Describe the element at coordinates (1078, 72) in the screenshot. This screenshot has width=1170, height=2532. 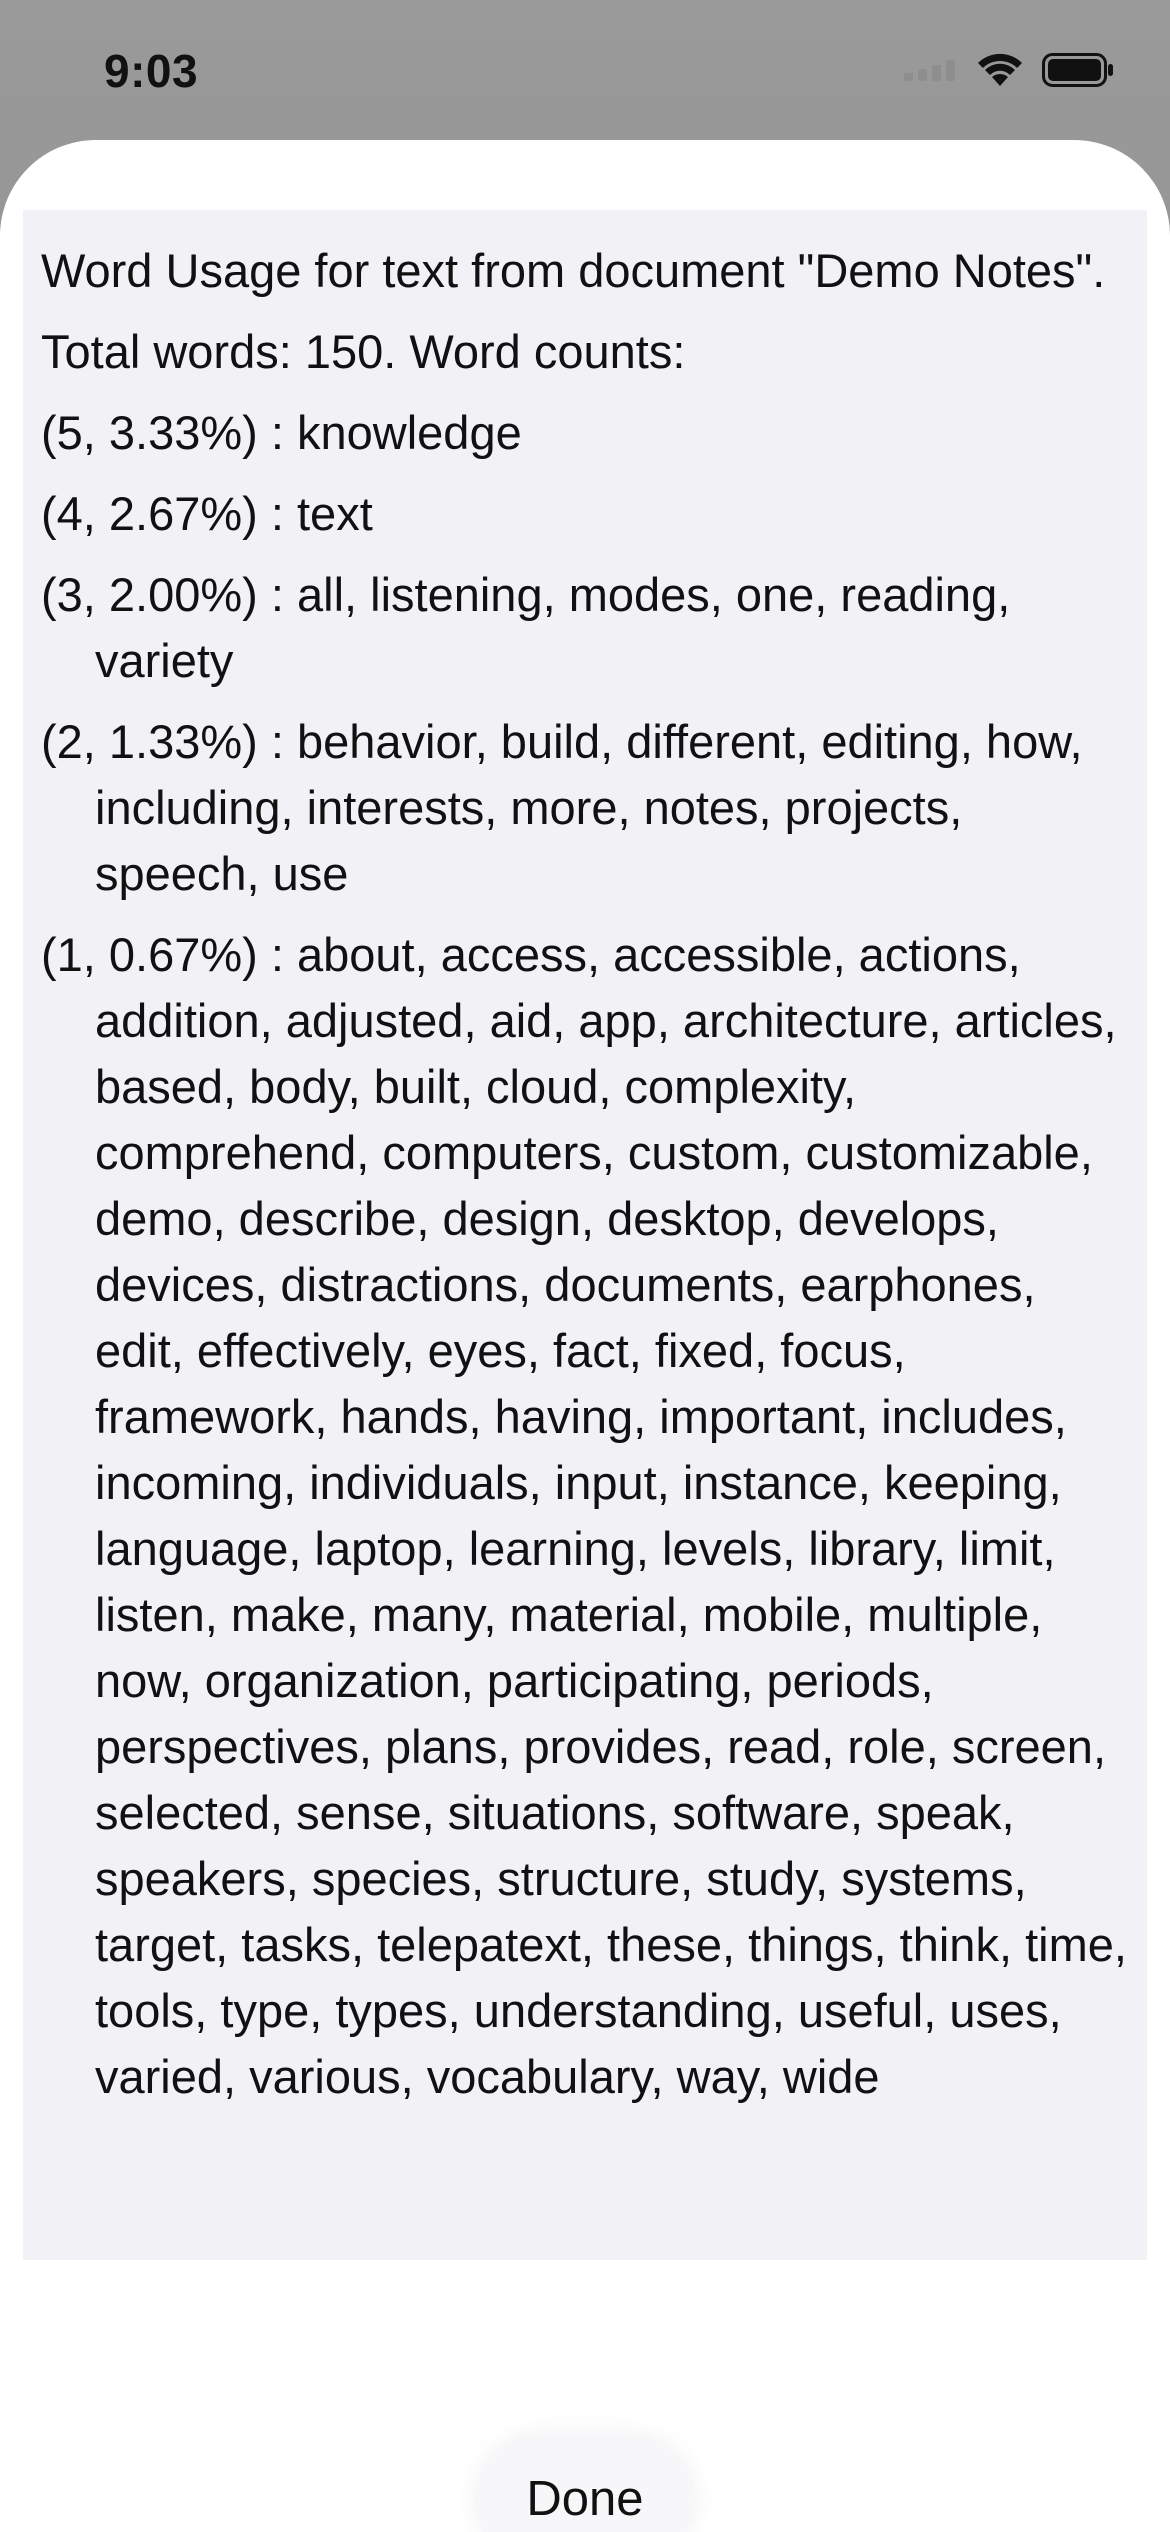
I see `battery-icon` at that location.